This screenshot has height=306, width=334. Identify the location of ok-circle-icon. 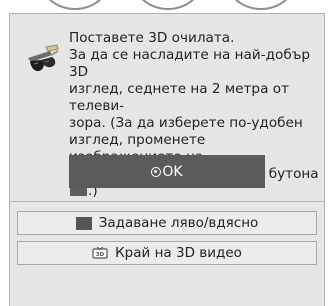
(156, 171).